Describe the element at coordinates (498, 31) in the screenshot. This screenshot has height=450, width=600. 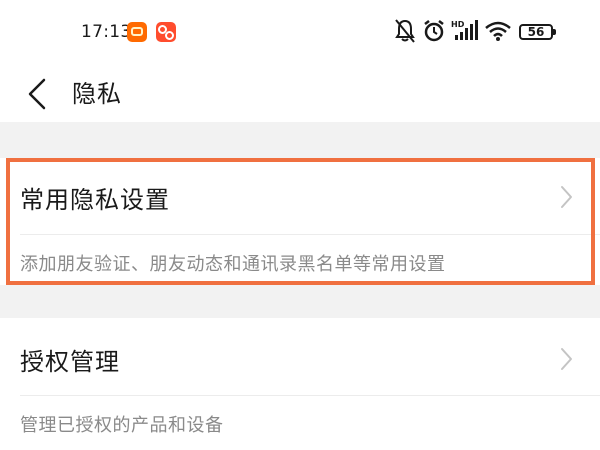
I see `wifi-icon` at that location.